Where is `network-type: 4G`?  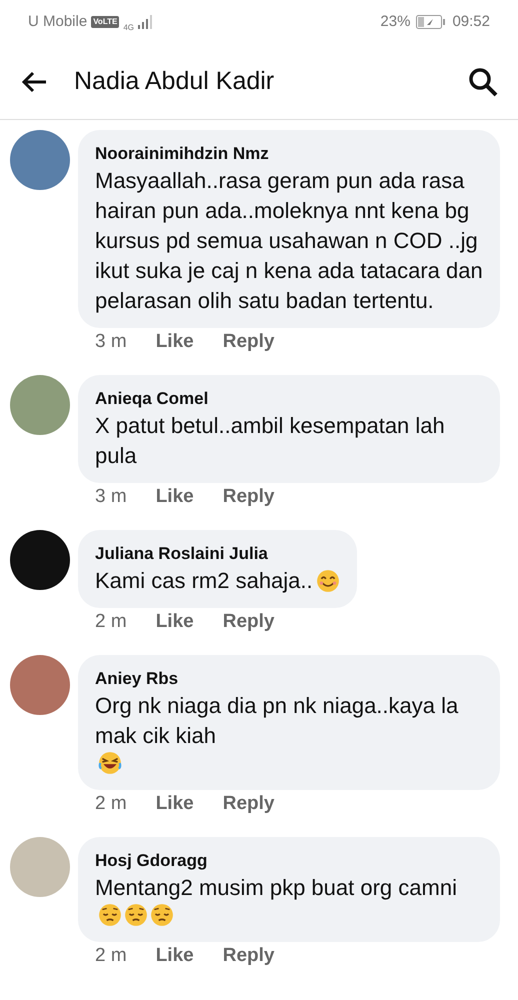 network-type: 4G is located at coordinates (128, 28).